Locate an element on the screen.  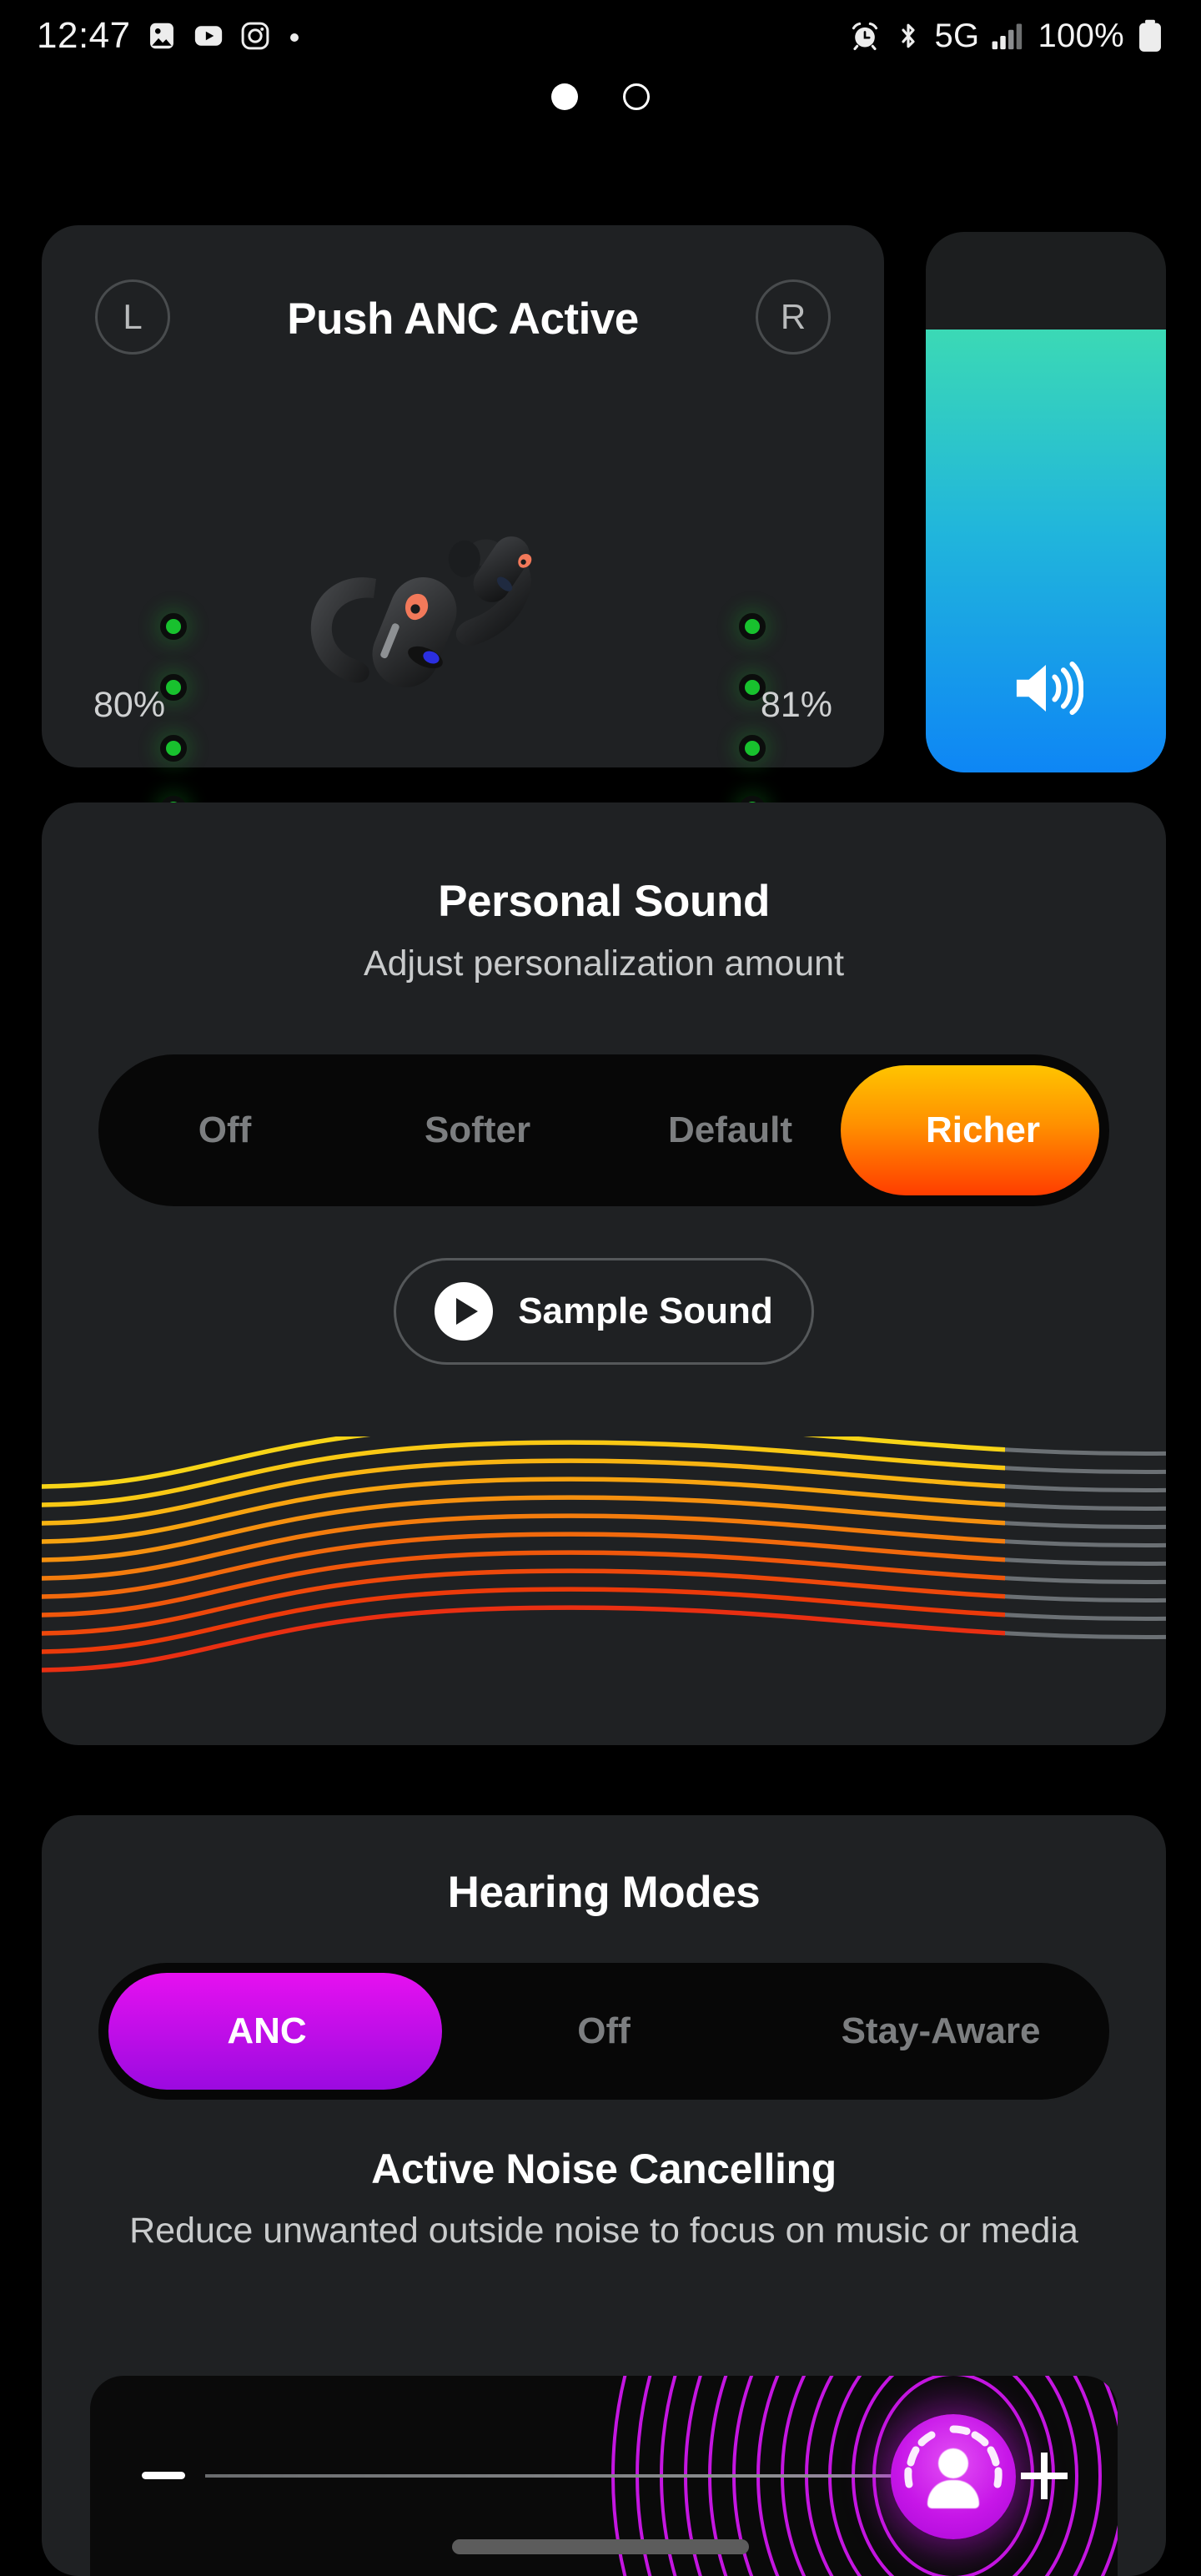
hearing-modes-title: Hearing Modes is located at coordinates (604, 1892).